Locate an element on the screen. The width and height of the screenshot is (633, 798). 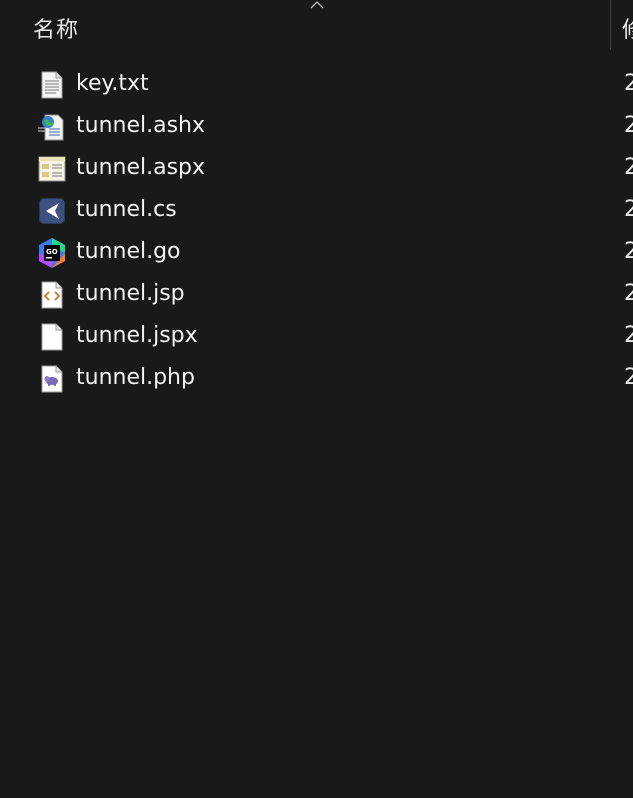
file-name: tunnel.jsp is located at coordinates (130, 293).